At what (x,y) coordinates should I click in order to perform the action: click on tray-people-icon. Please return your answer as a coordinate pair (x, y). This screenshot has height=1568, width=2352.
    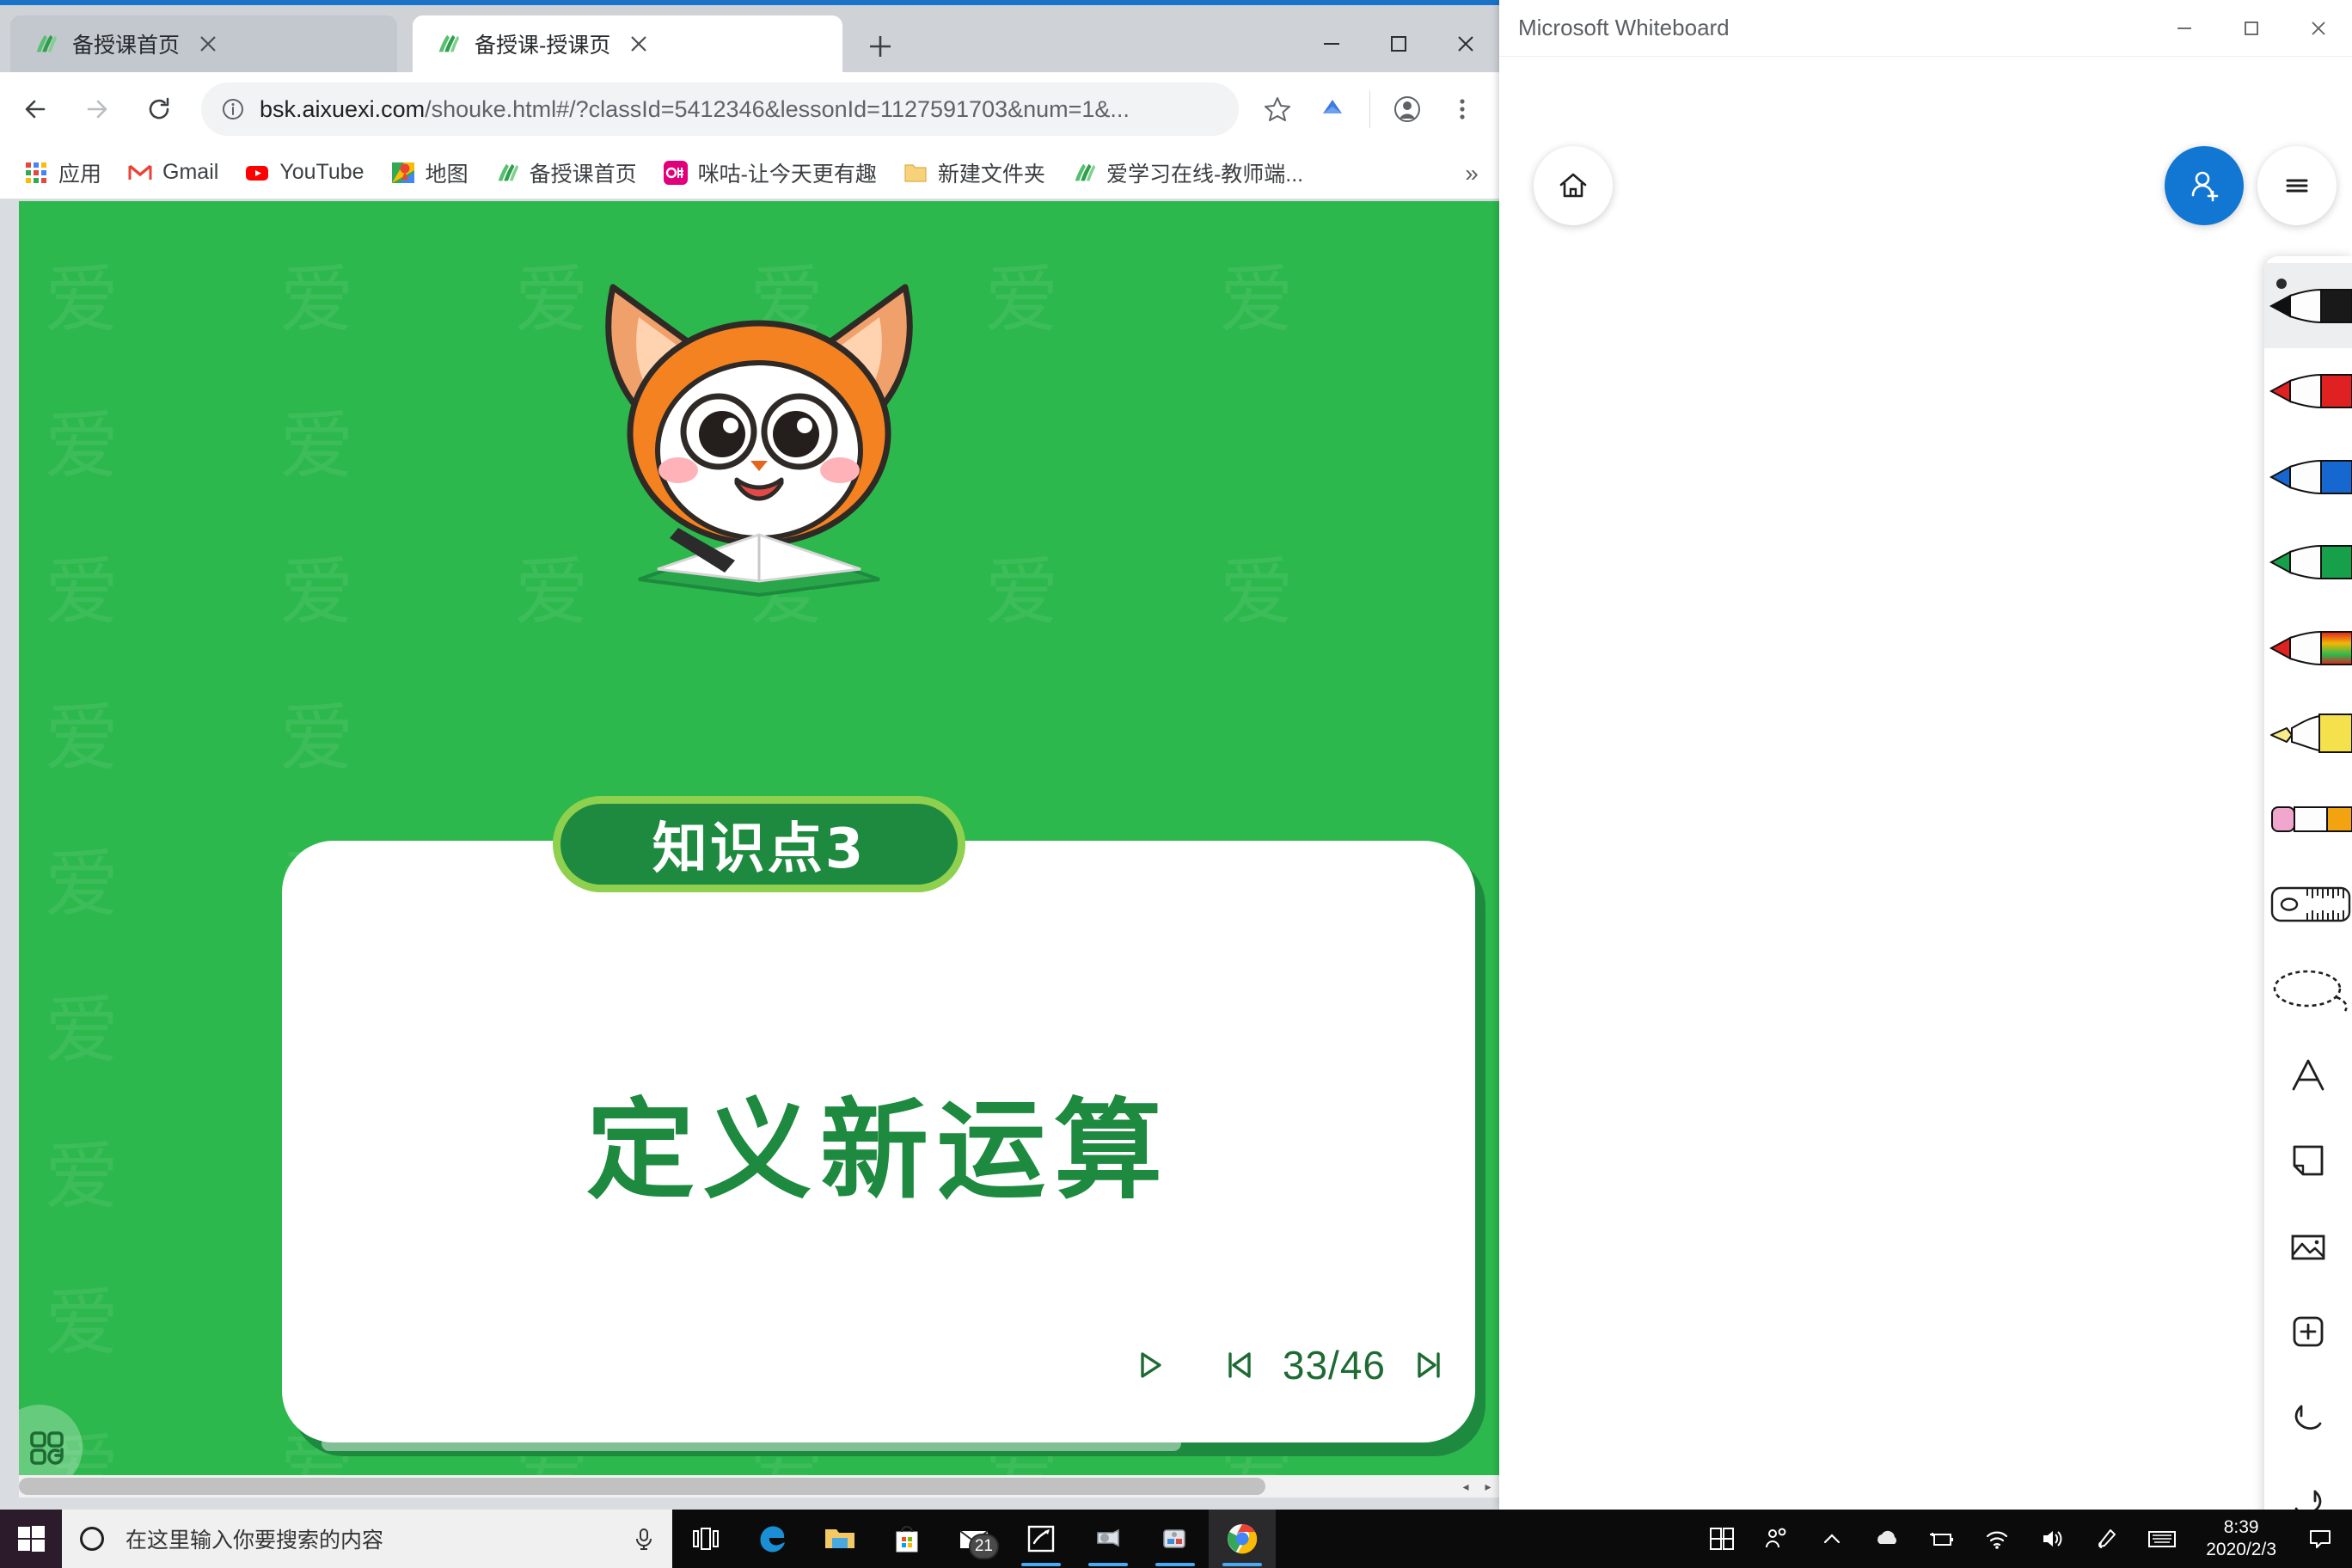
    Looking at the image, I should click on (1777, 1539).